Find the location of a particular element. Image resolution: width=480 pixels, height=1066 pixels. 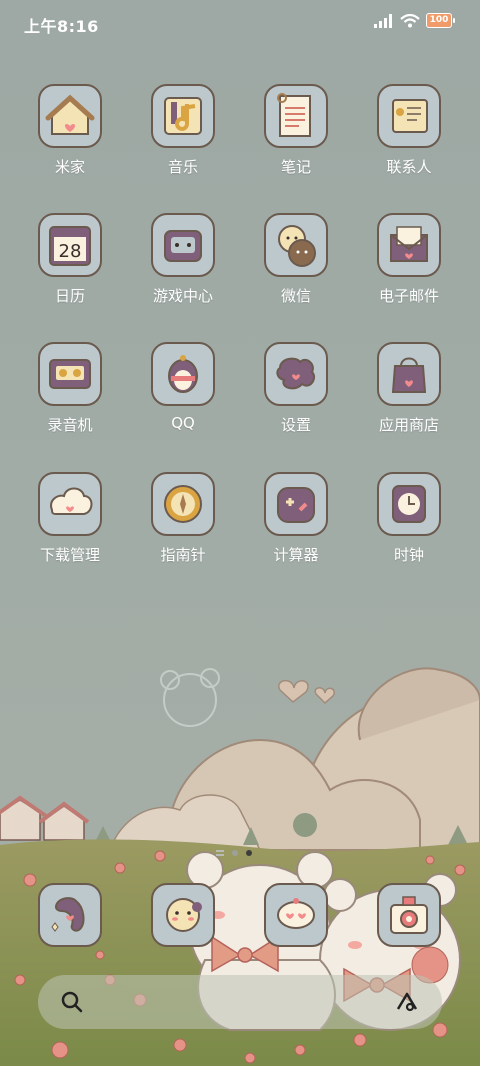

app-qq: QQ is located at coordinates (185, 398).